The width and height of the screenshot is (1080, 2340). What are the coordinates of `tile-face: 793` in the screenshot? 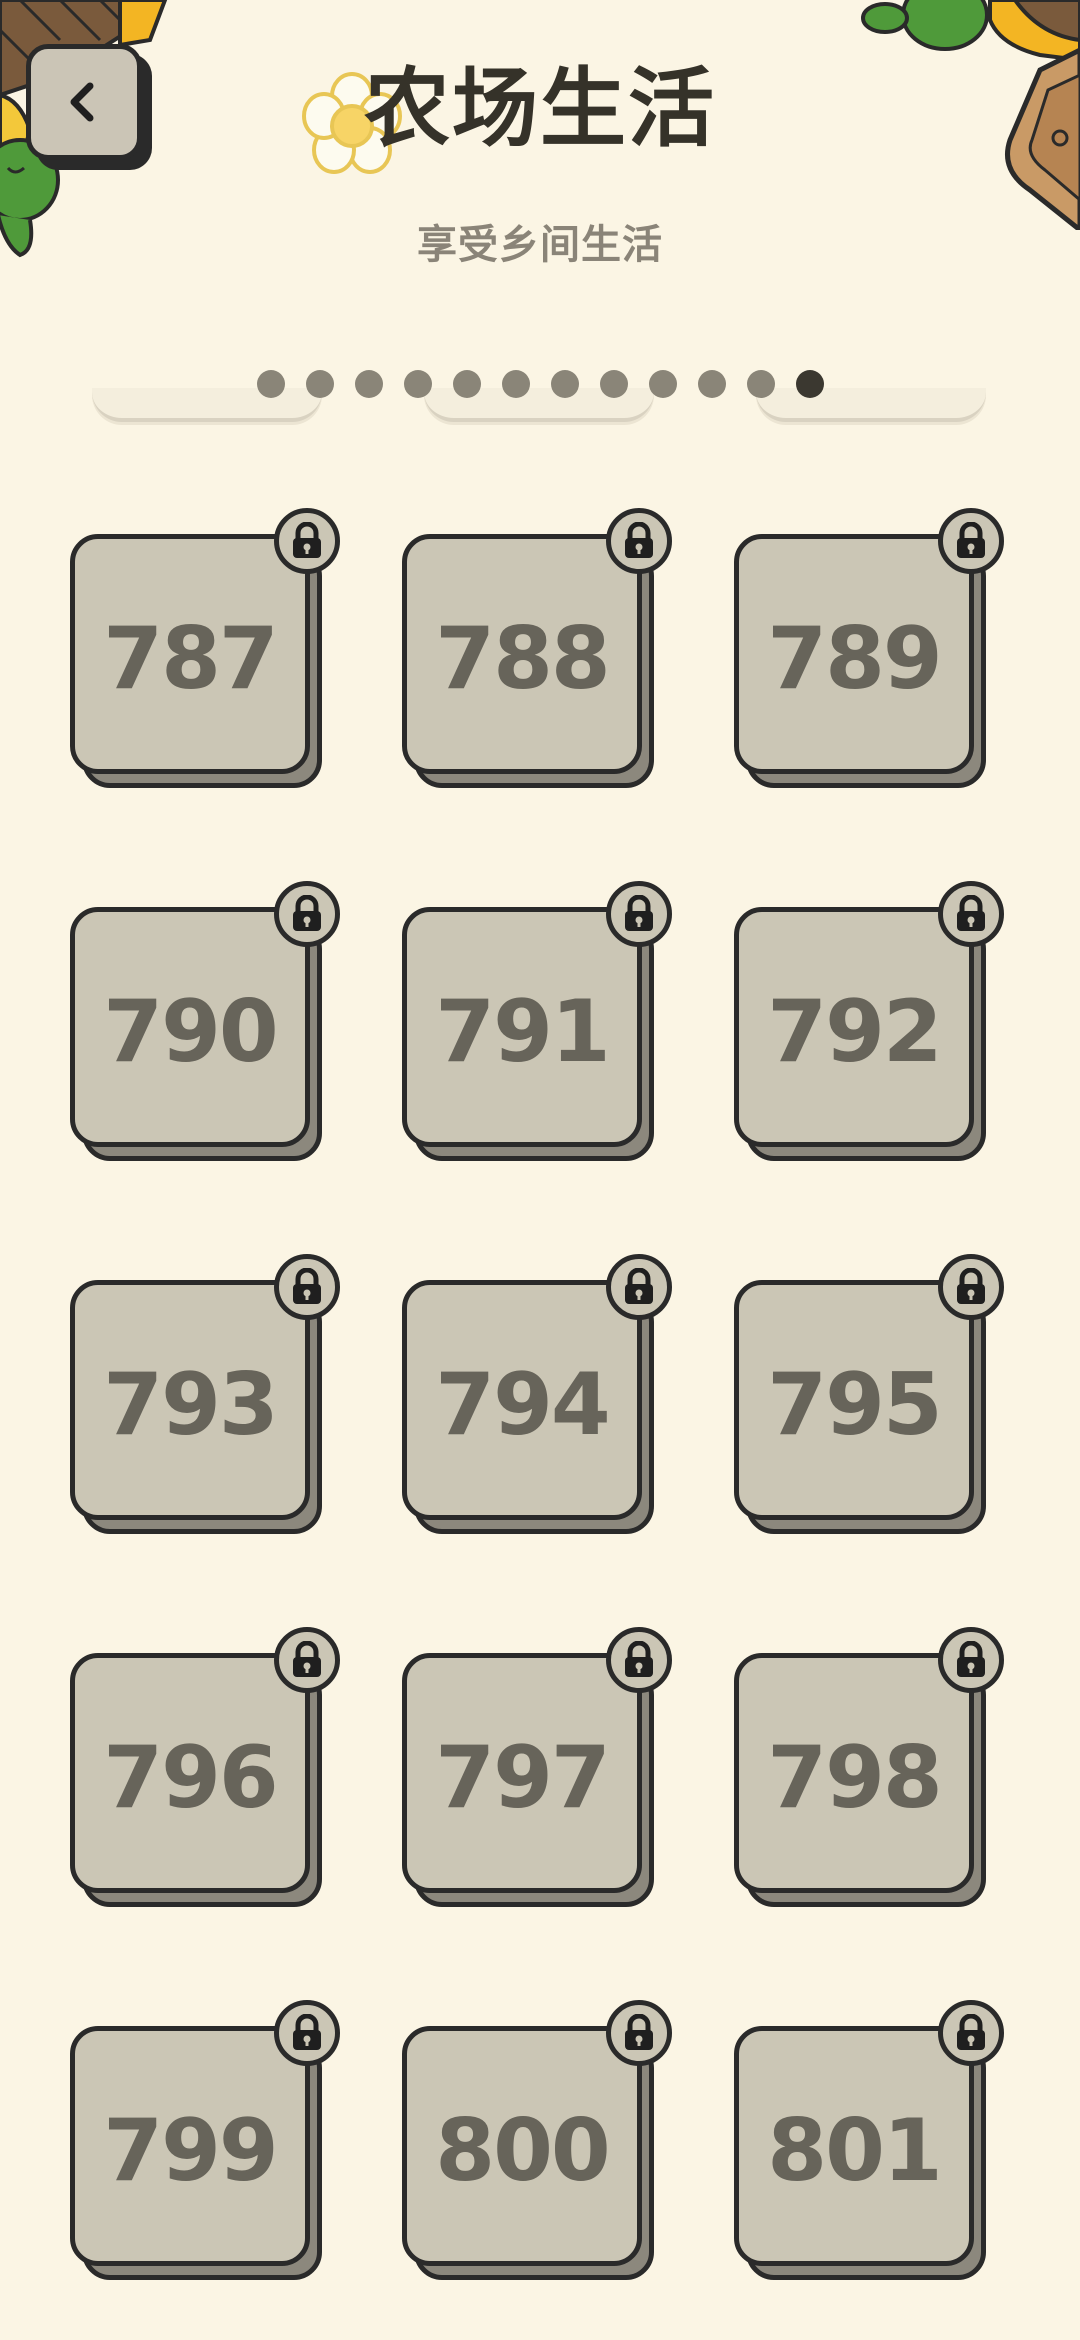 It's located at (190, 1400).